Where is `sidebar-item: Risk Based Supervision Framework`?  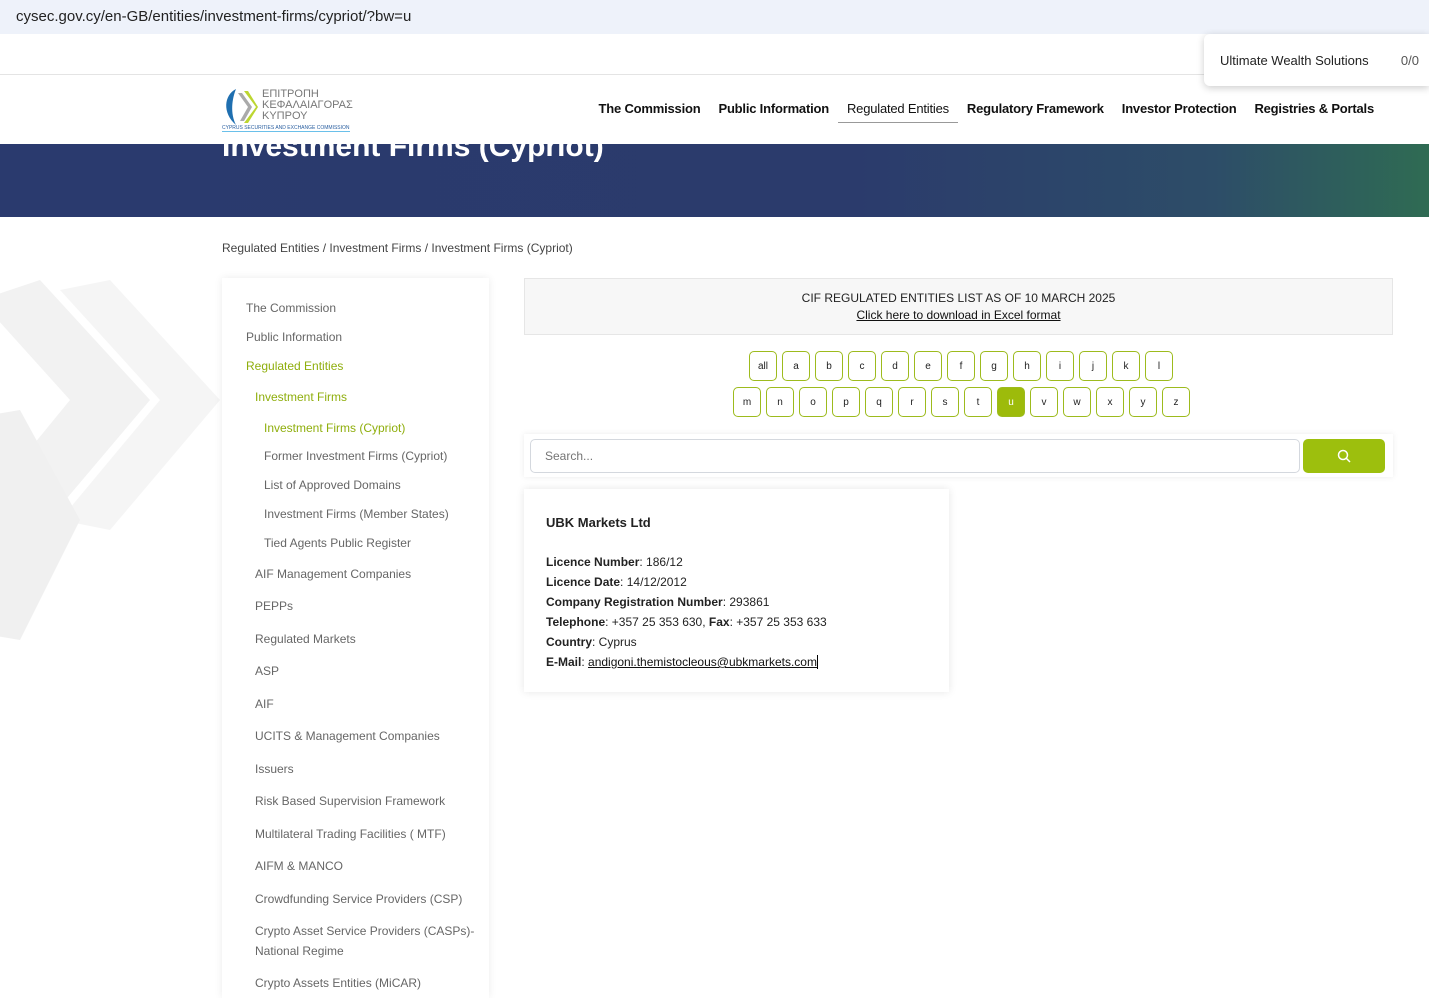
sidebar-item: Risk Based Supervision Framework is located at coordinates (350, 801).